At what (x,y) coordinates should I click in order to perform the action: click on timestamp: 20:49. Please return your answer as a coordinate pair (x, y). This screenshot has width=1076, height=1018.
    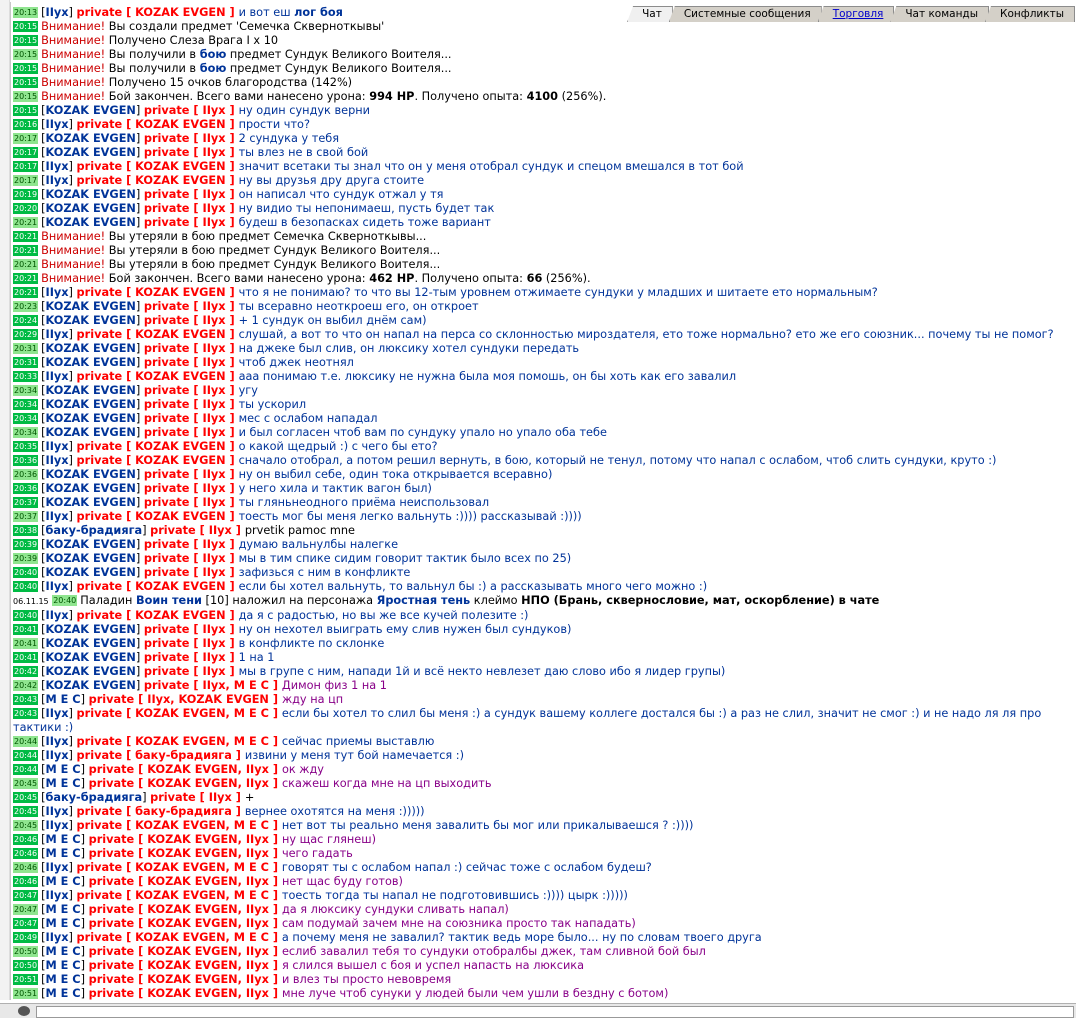
    Looking at the image, I should click on (26, 937).